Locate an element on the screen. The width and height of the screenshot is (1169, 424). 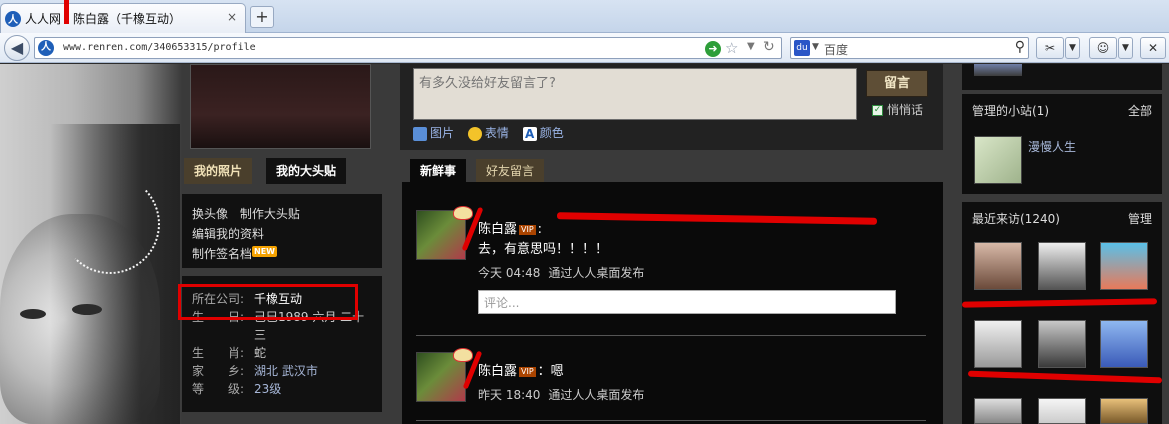
picture-icon is located at coordinates (420, 133).